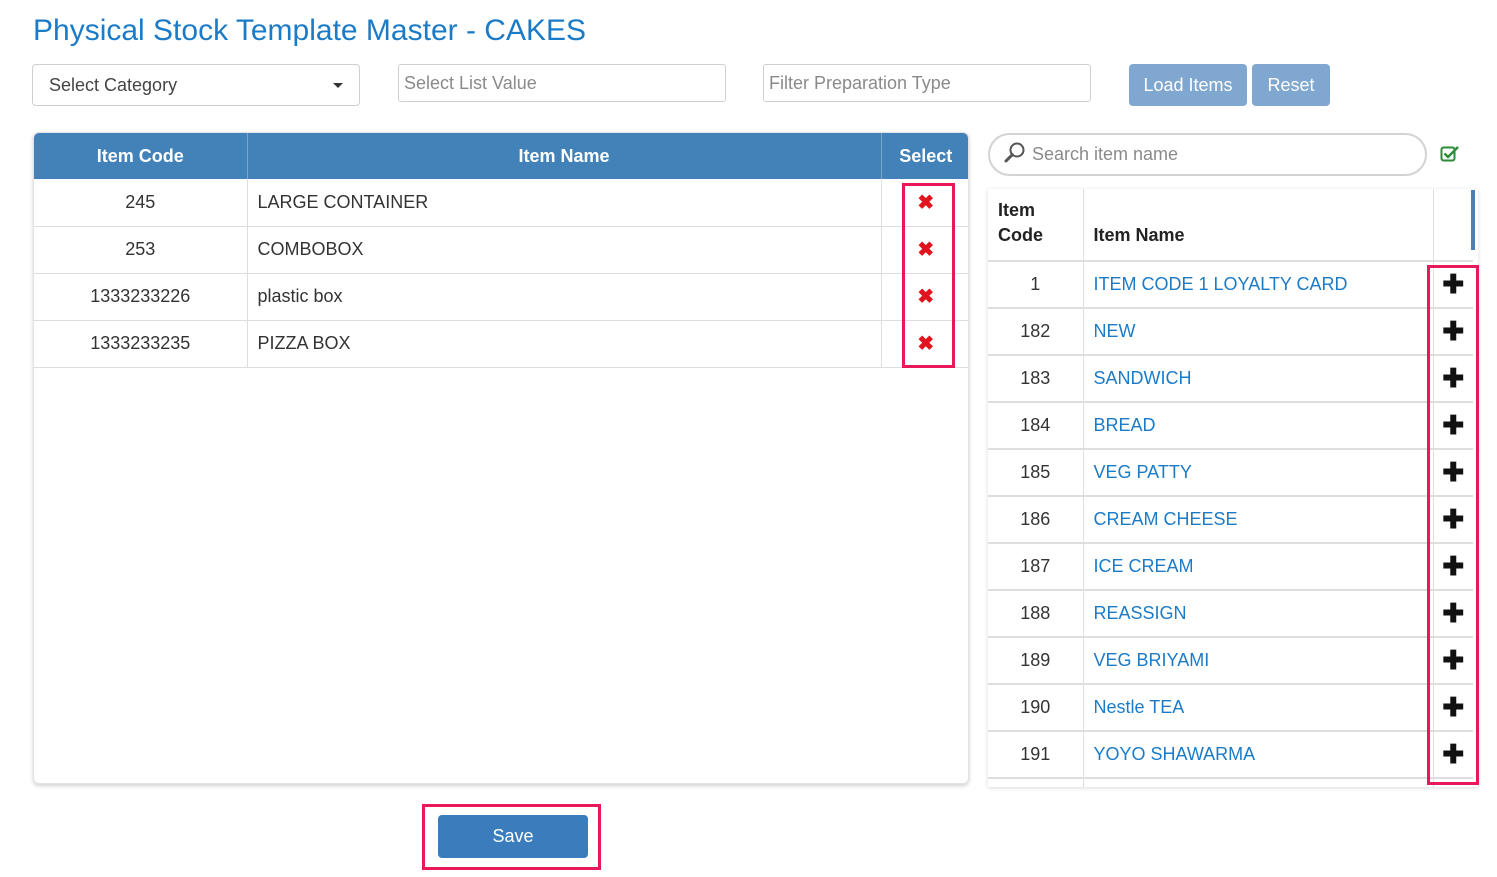  I want to click on table-row: 190 Nestle TEA ✚, so click(1230, 708).